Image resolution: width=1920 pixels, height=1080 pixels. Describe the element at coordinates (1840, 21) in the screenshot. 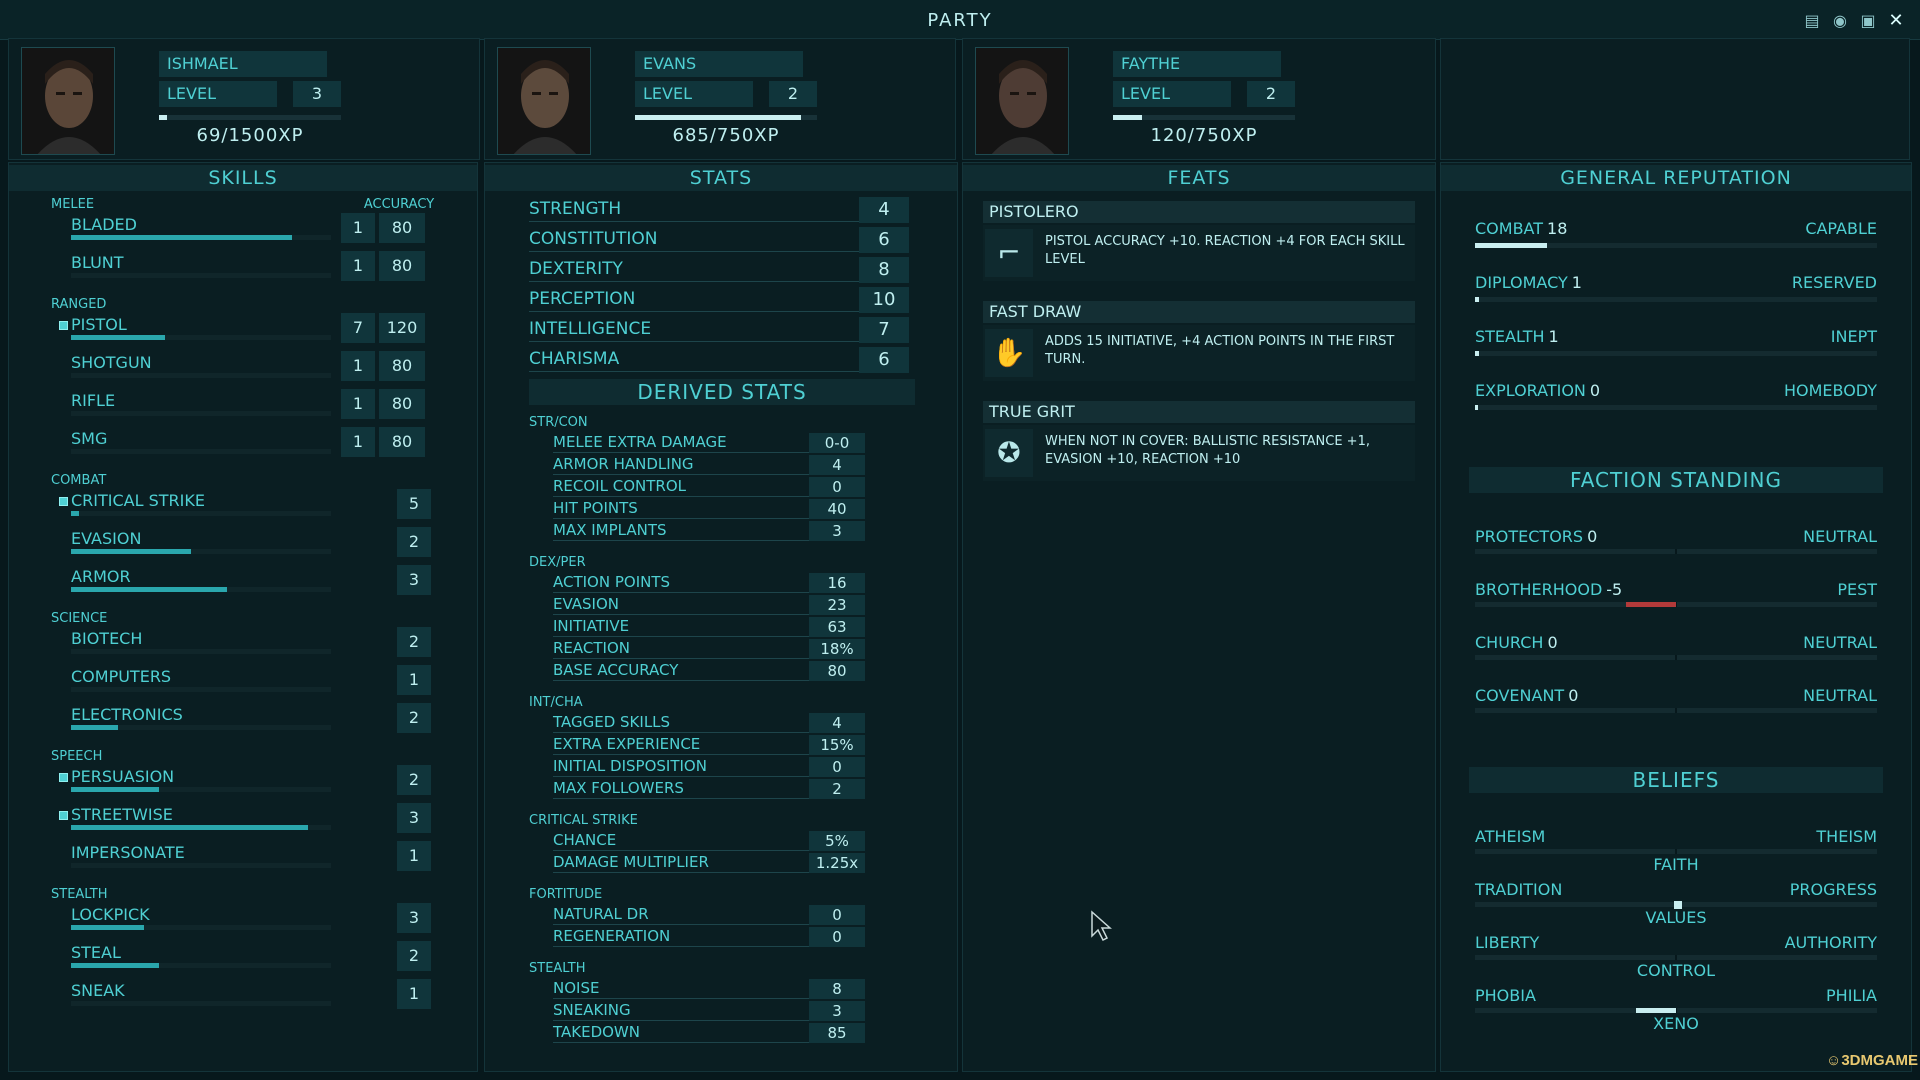

I see `character-icon: ◉` at that location.